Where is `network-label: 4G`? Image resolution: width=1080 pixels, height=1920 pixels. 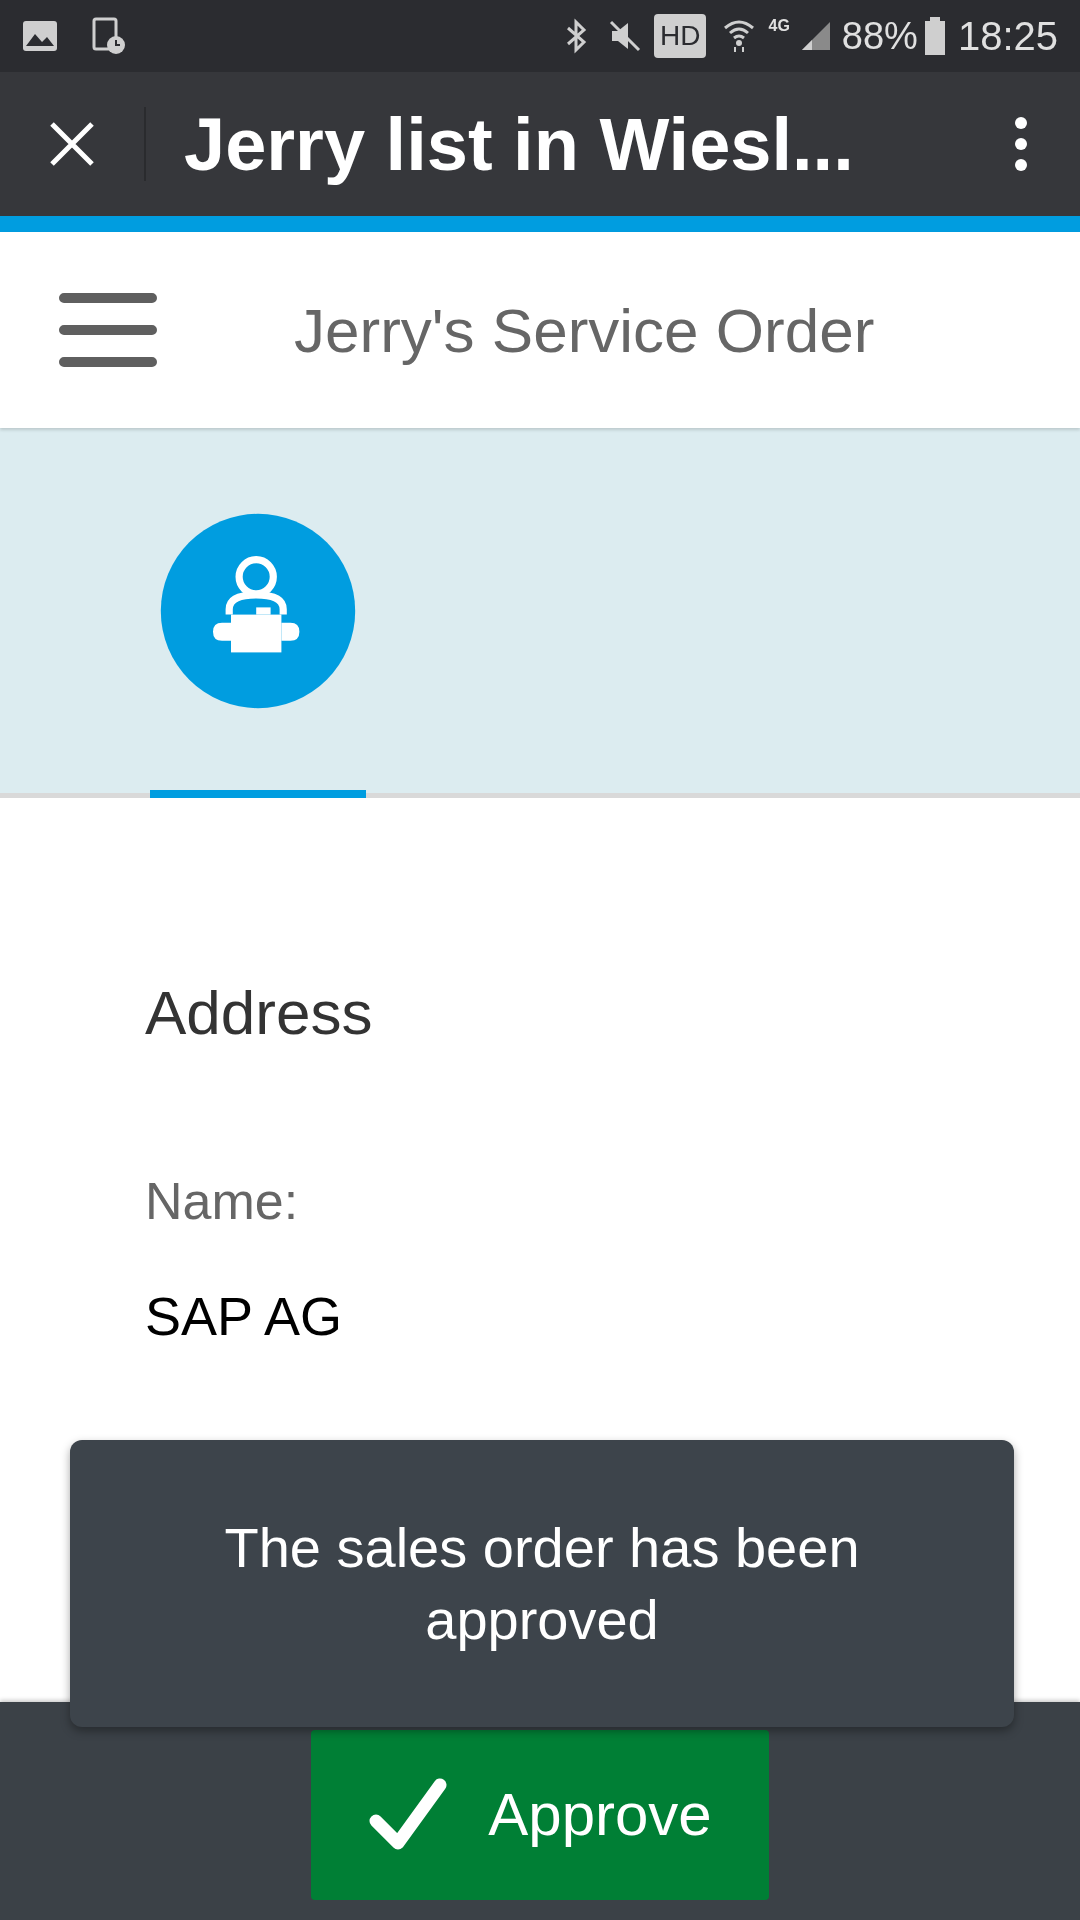
network-label: 4G is located at coordinates (779, 26).